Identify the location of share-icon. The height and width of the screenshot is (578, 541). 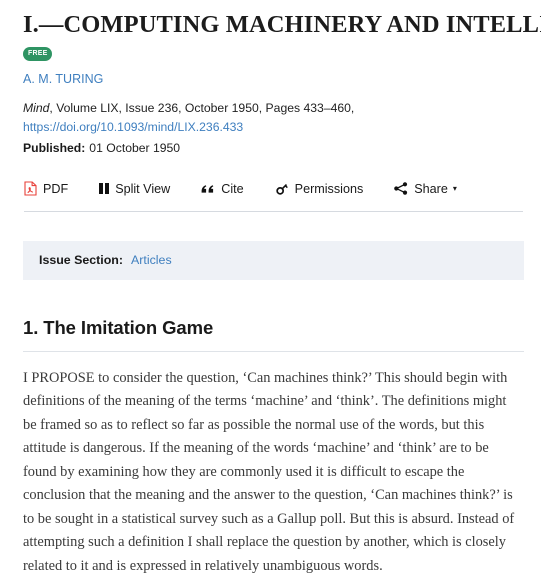
(401, 189).